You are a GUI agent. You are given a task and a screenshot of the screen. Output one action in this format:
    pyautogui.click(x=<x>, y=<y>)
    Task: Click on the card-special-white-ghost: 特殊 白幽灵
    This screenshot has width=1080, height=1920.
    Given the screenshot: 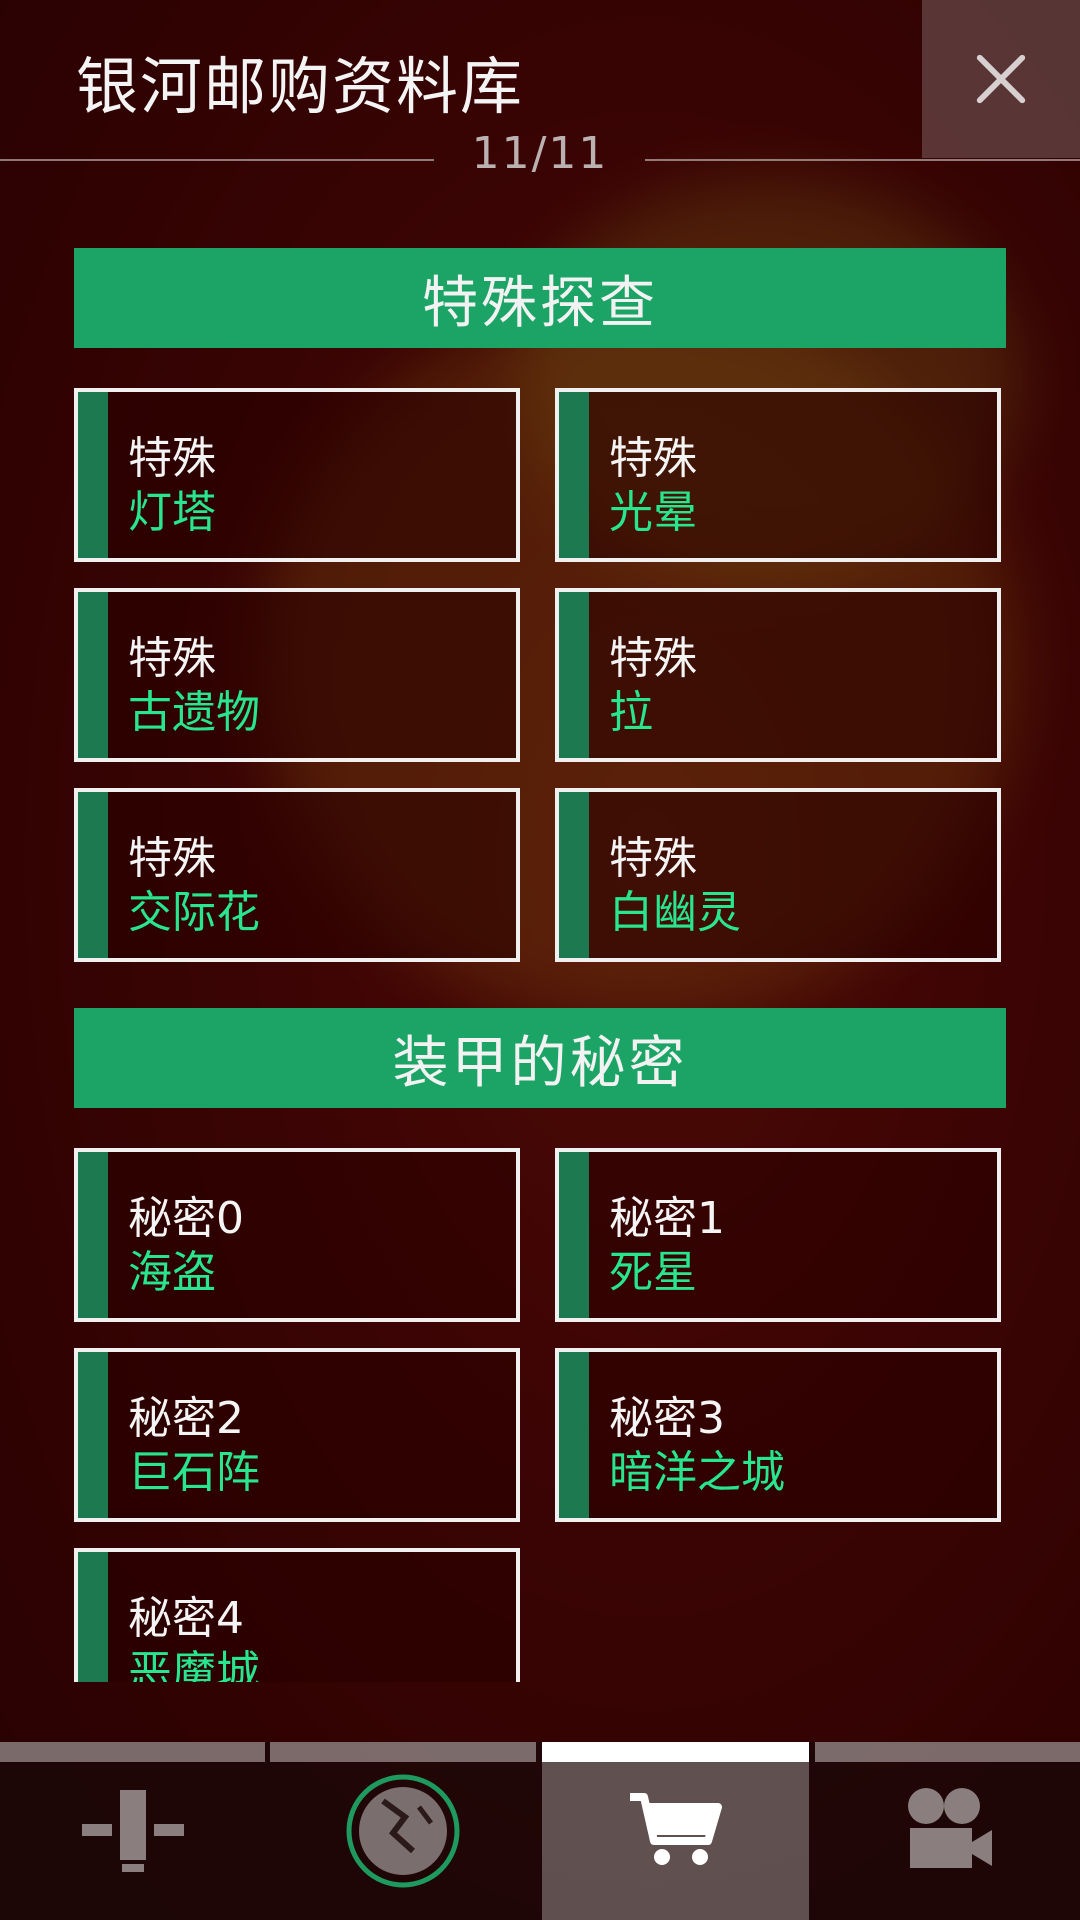 What is the action you would take?
    pyautogui.click(x=778, y=875)
    